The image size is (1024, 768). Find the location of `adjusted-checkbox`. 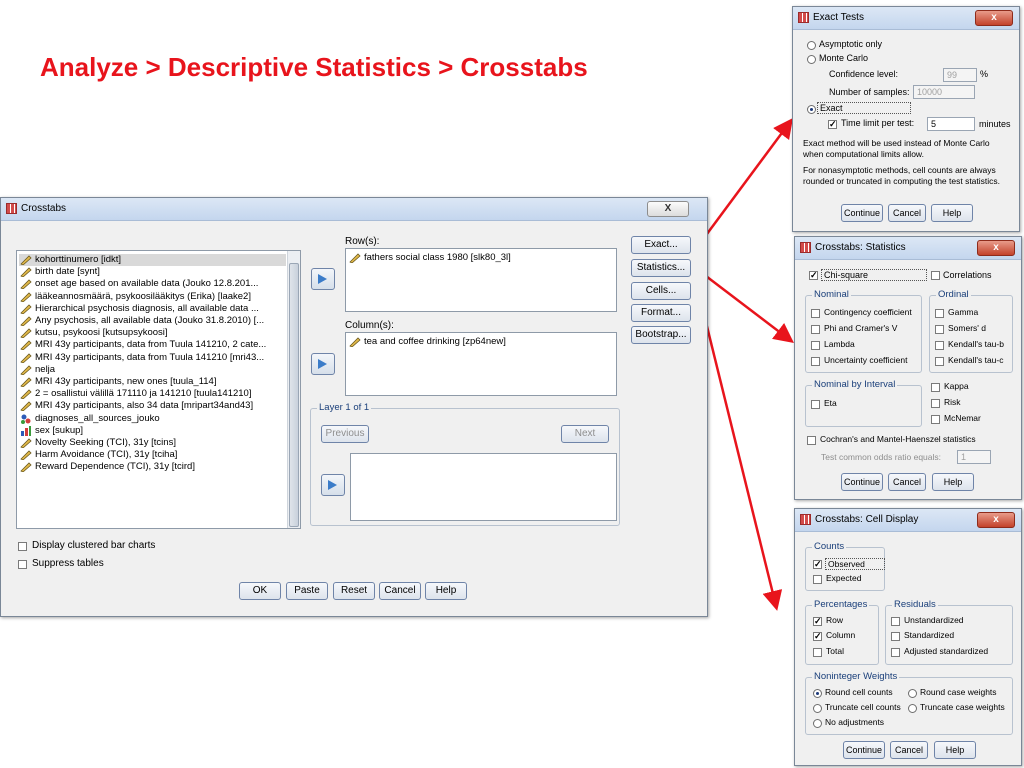

adjusted-checkbox is located at coordinates (895, 652).